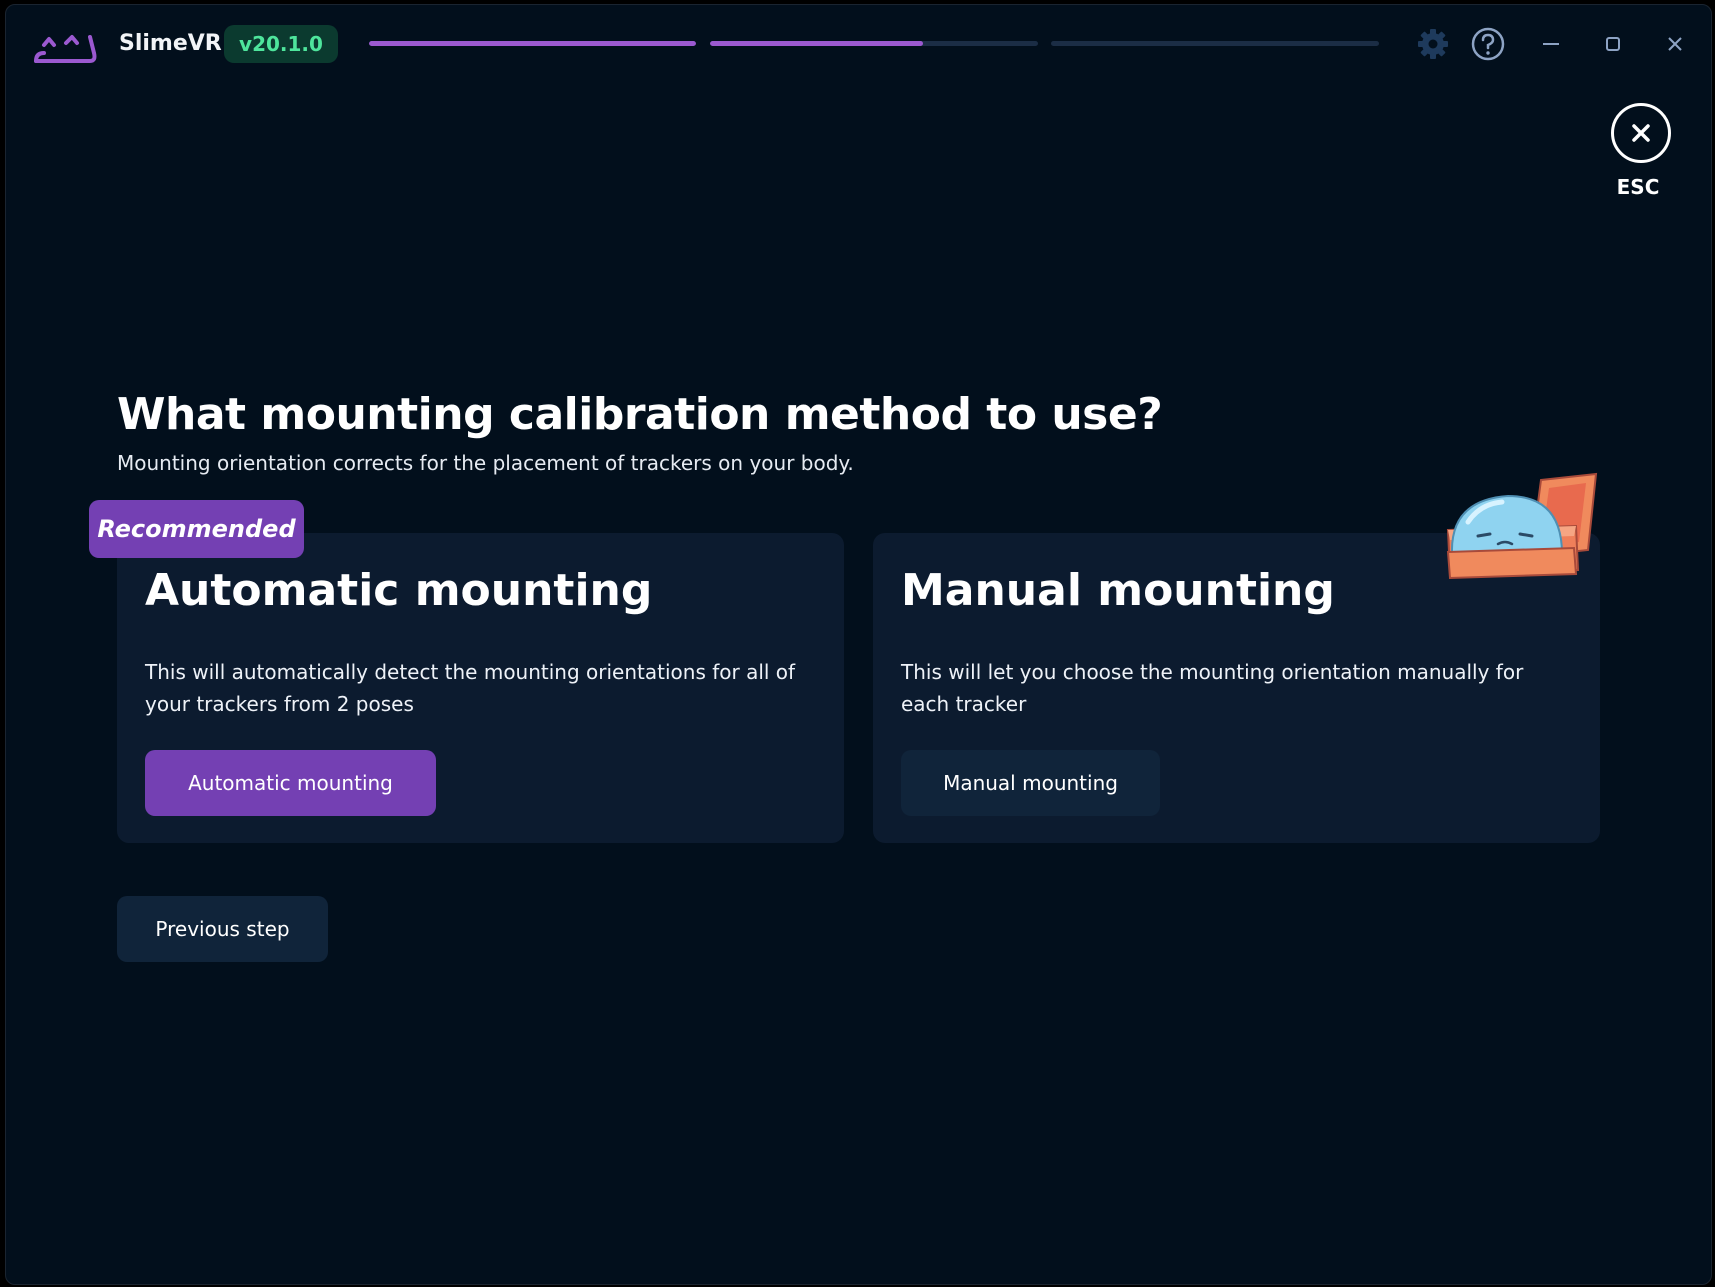 Image resolution: width=1715 pixels, height=1287 pixels. Describe the element at coordinates (1675, 44) in the screenshot. I see `close-window-icon` at that location.